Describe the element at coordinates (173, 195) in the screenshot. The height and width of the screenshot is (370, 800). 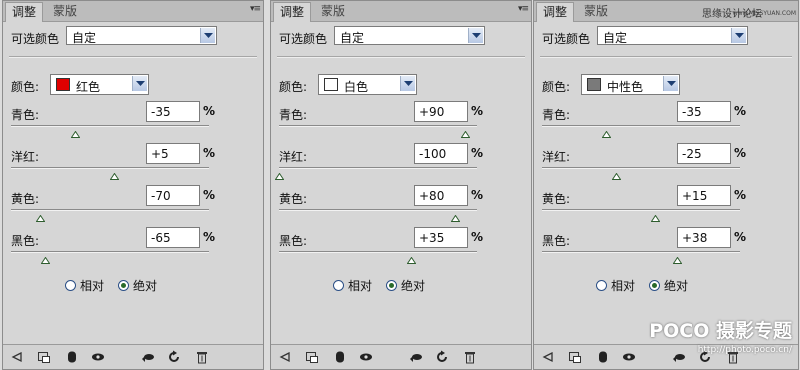
I see `slider-value-input: -70` at that location.